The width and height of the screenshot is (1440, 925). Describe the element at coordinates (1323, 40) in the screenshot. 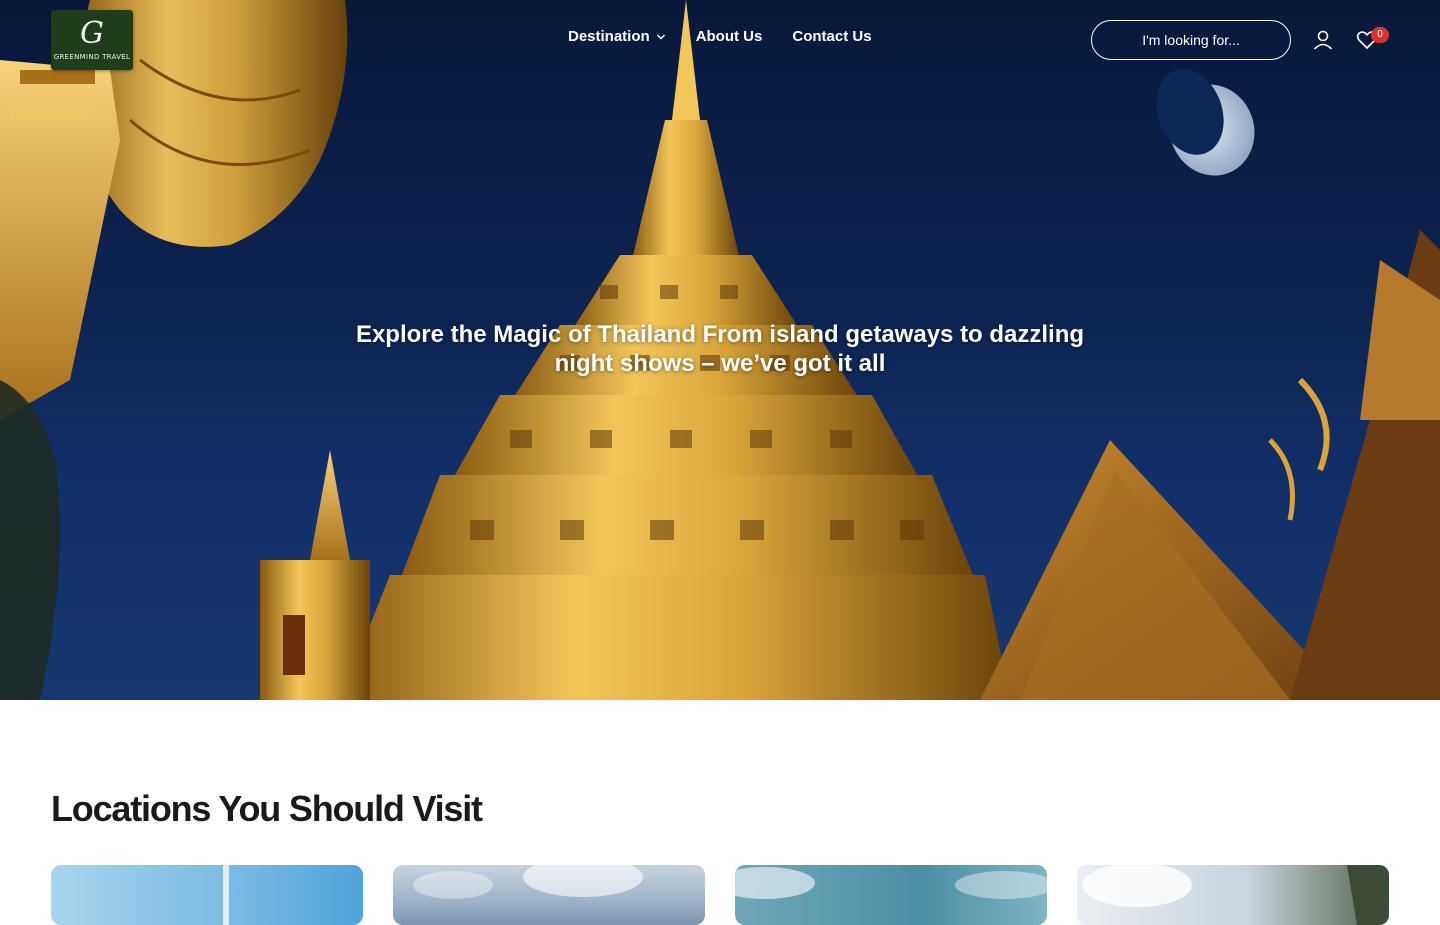

I see `user-icon` at that location.